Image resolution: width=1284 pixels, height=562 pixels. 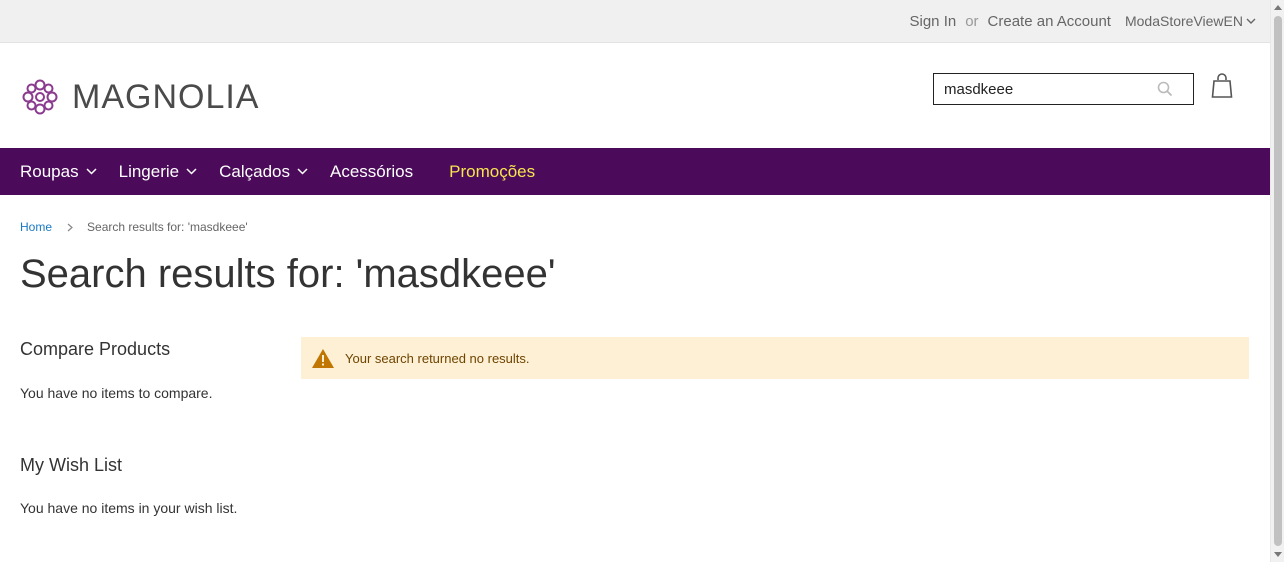 I want to click on nav-item-label: Roupas, so click(x=49, y=171).